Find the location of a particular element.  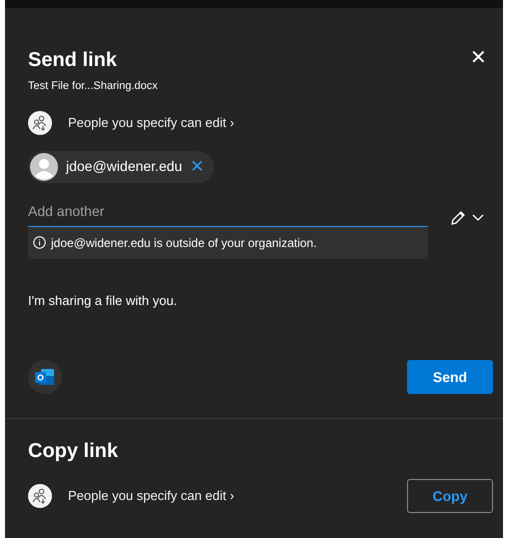

edit-permission-dropdown is located at coordinates (467, 217).